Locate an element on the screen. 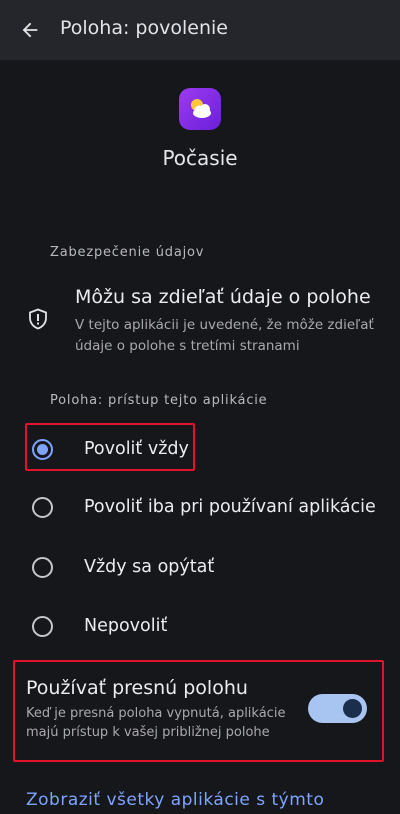 The height and width of the screenshot is (814, 400). sun-cloud-icon is located at coordinates (201, 108).